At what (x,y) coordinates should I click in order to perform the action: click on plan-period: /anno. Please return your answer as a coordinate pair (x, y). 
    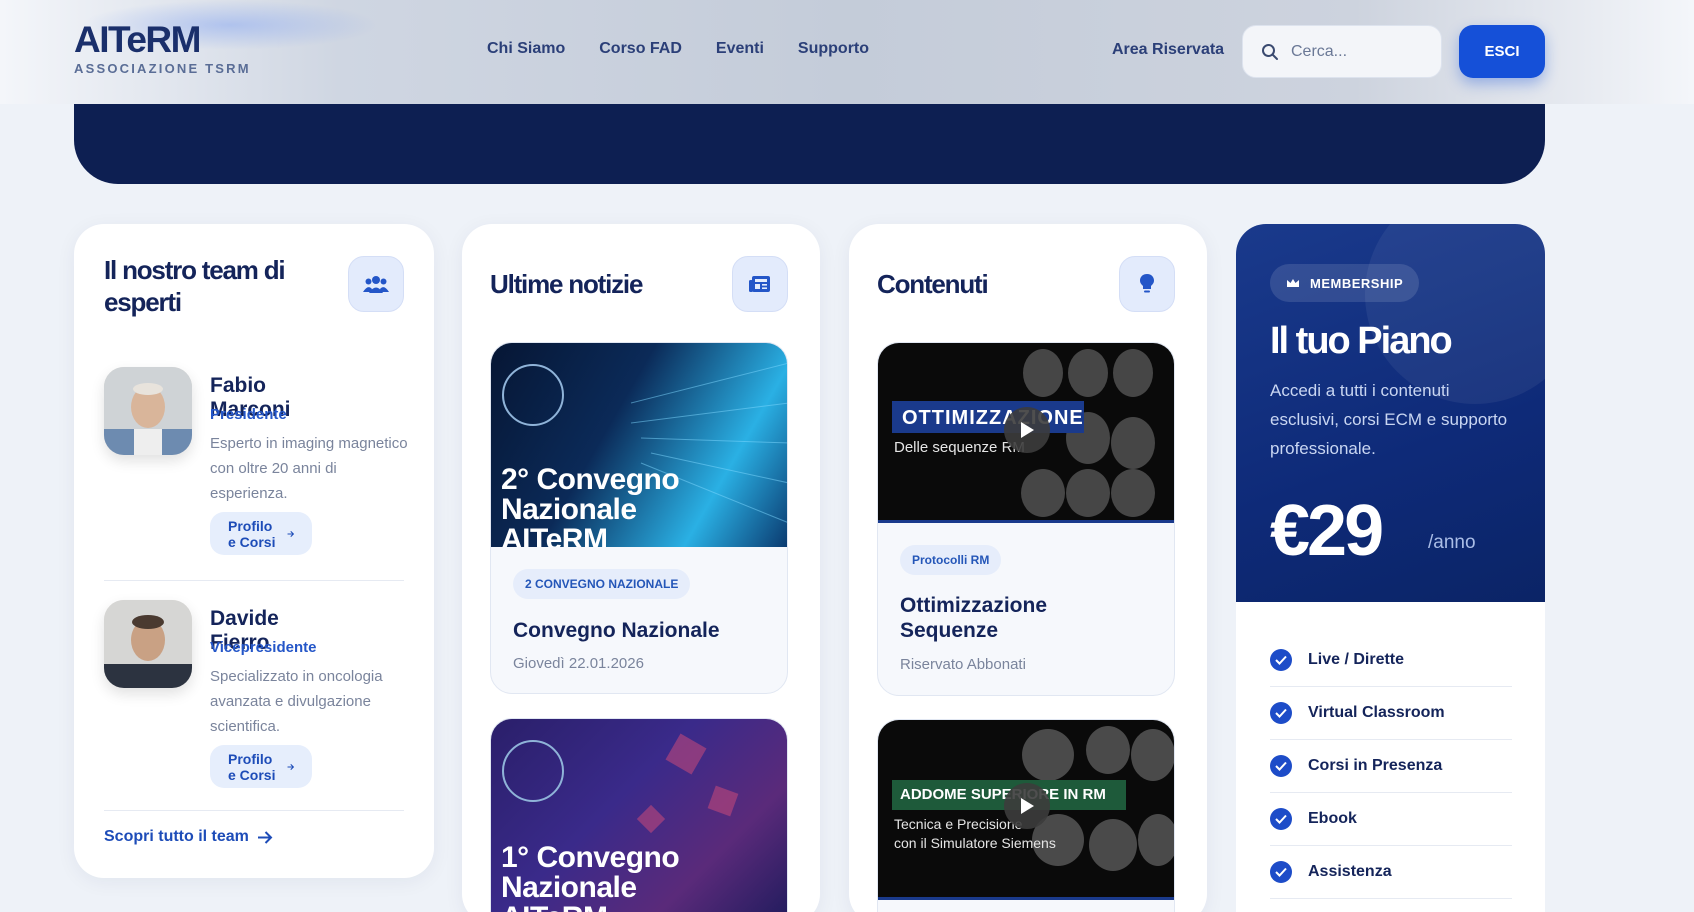
    Looking at the image, I should click on (1452, 542).